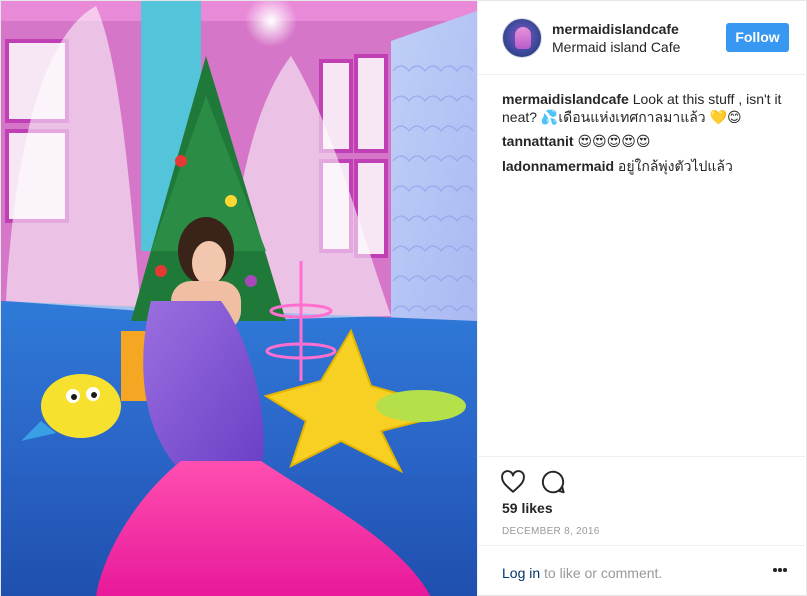 This screenshot has height=596, width=807. I want to click on follow-button: Follow, so click(757, 37).